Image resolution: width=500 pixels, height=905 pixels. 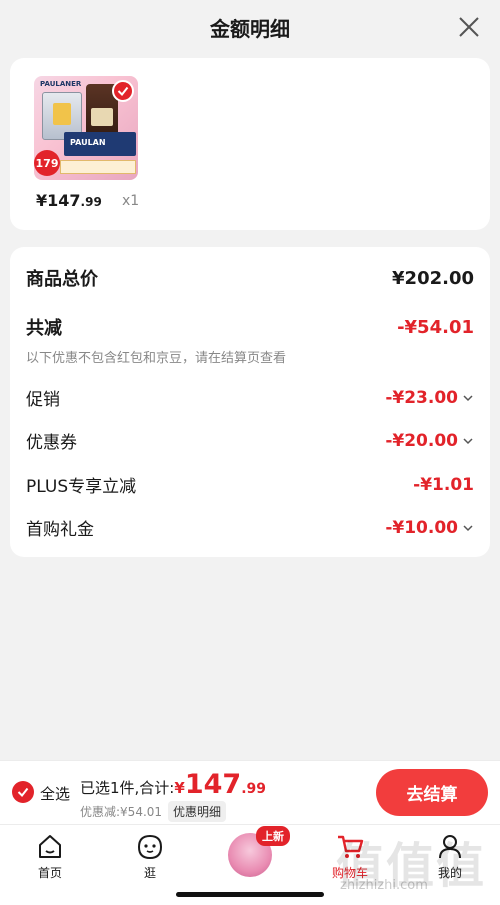 I want to click on total-summary: 已选1件,合计: ¥ 147 .99, so click(x=173, y=784).